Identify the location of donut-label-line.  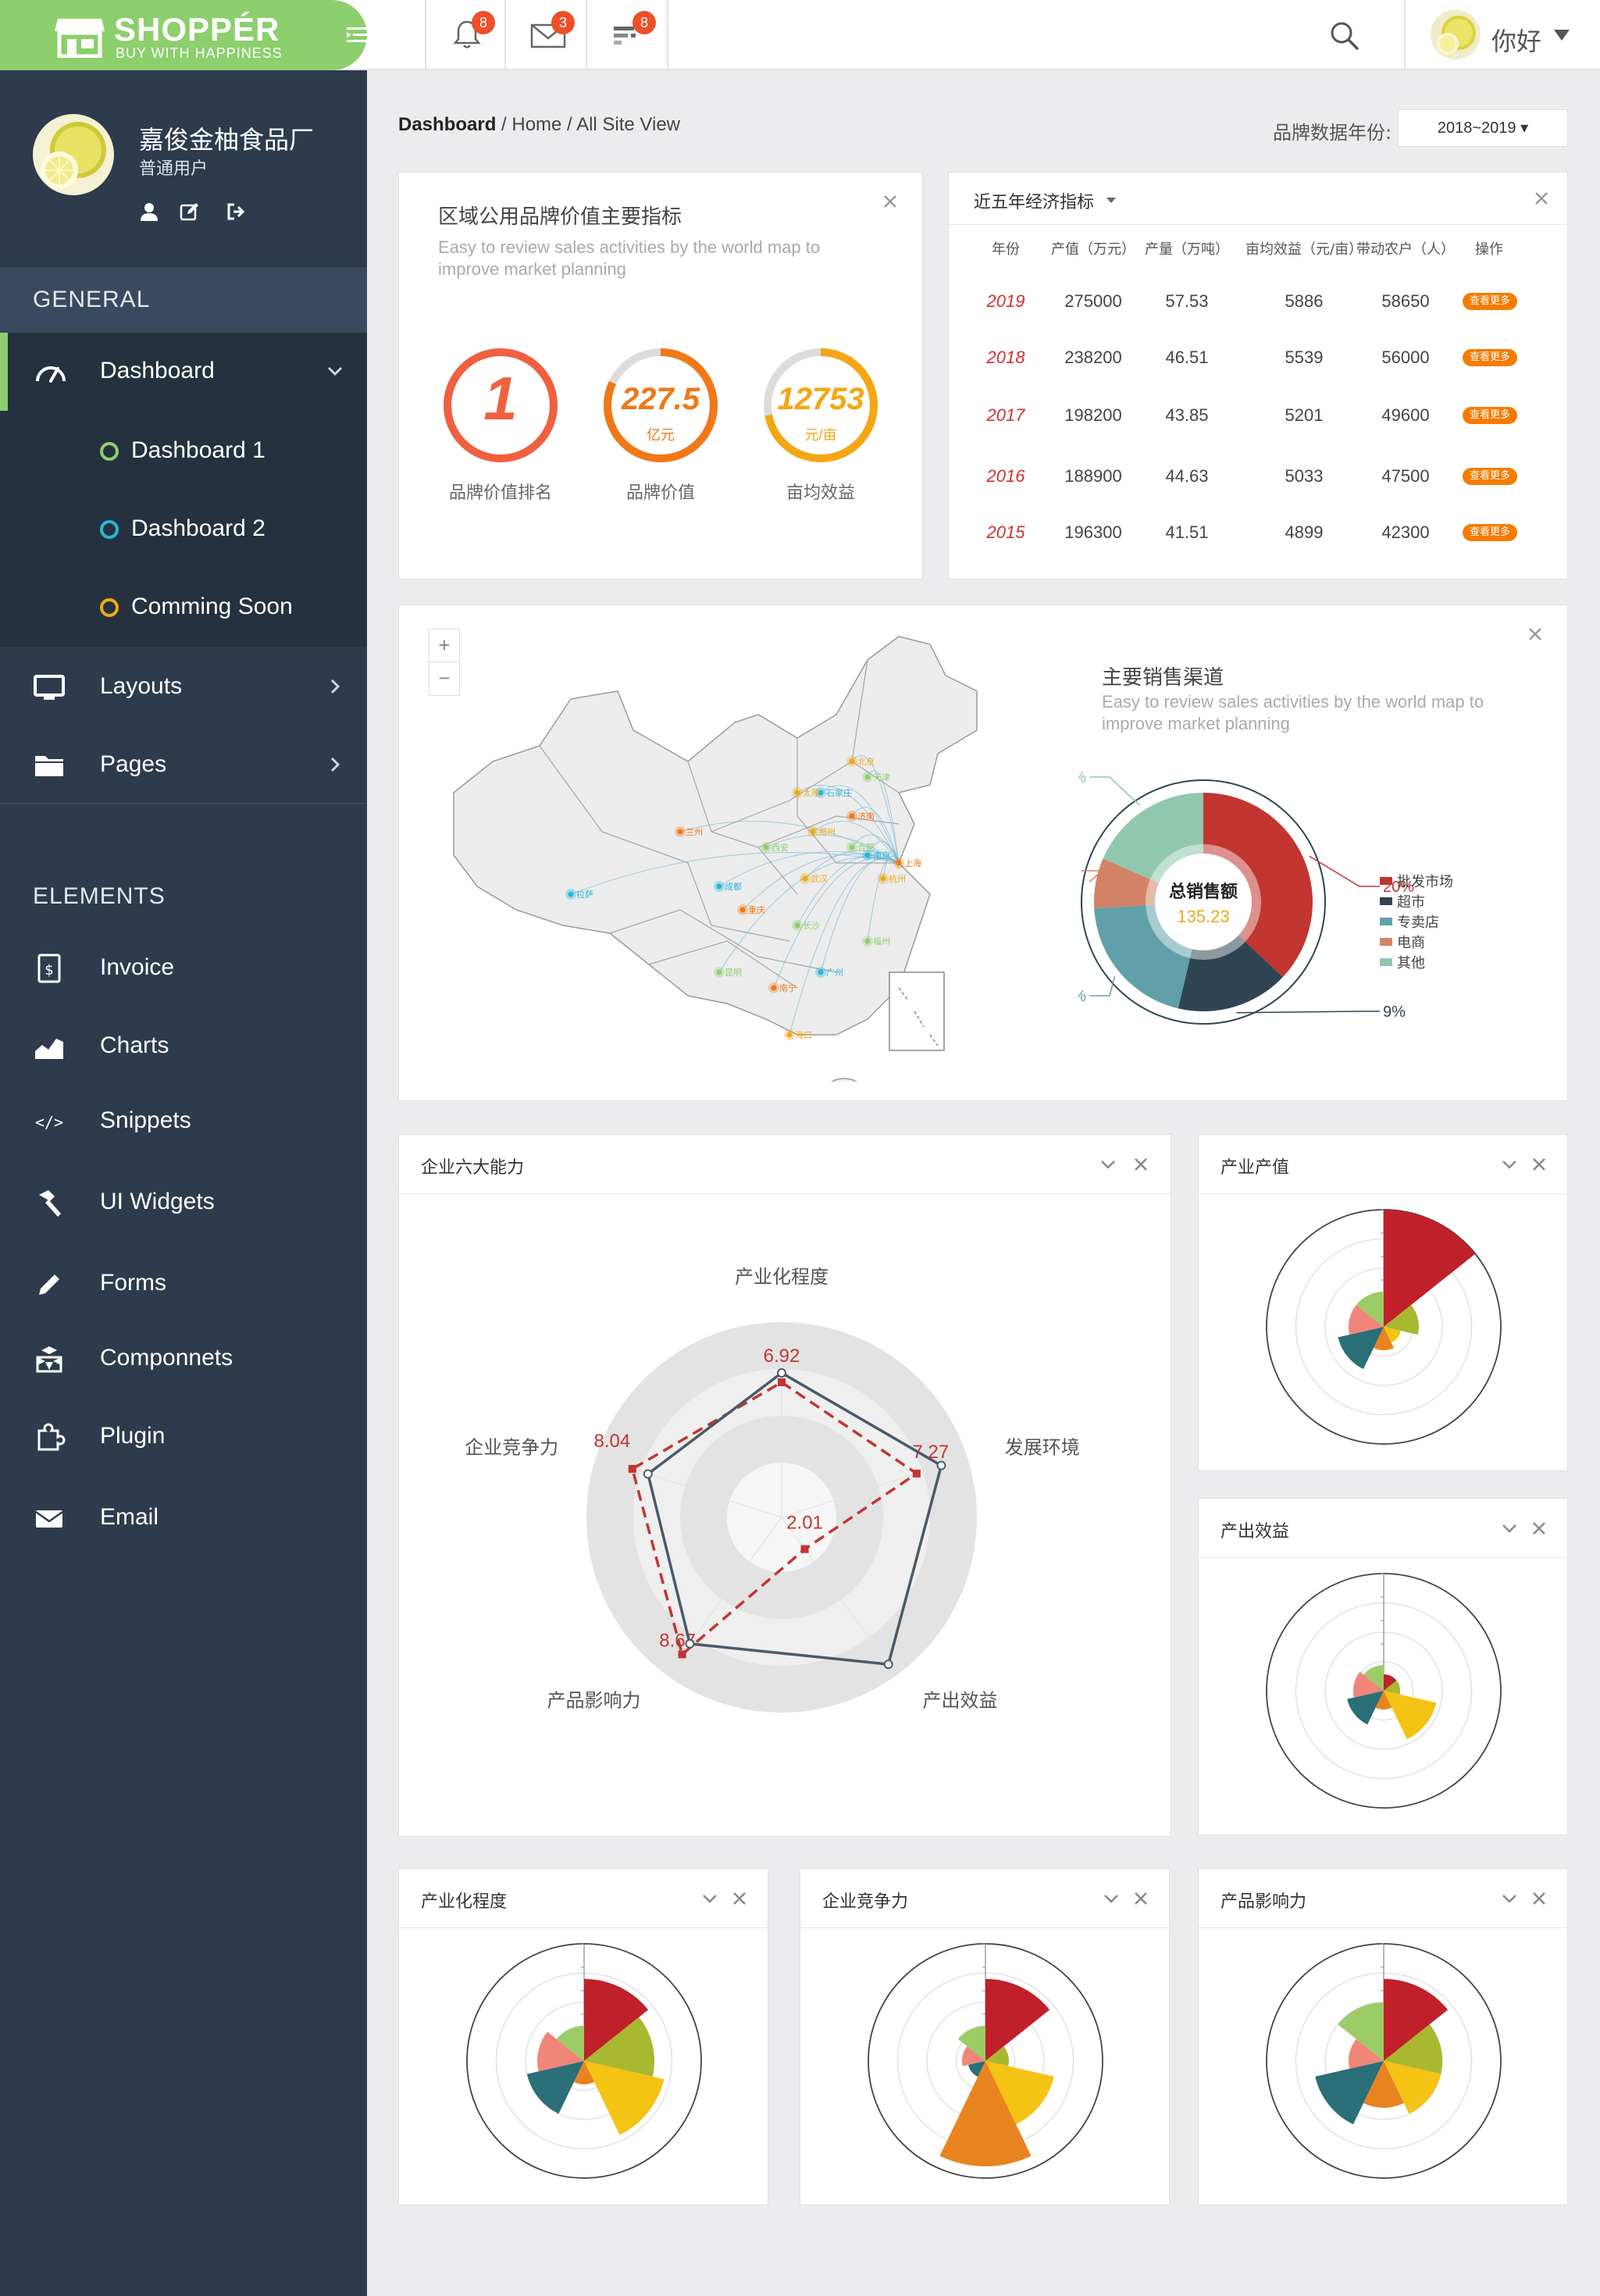
(1115, 791).